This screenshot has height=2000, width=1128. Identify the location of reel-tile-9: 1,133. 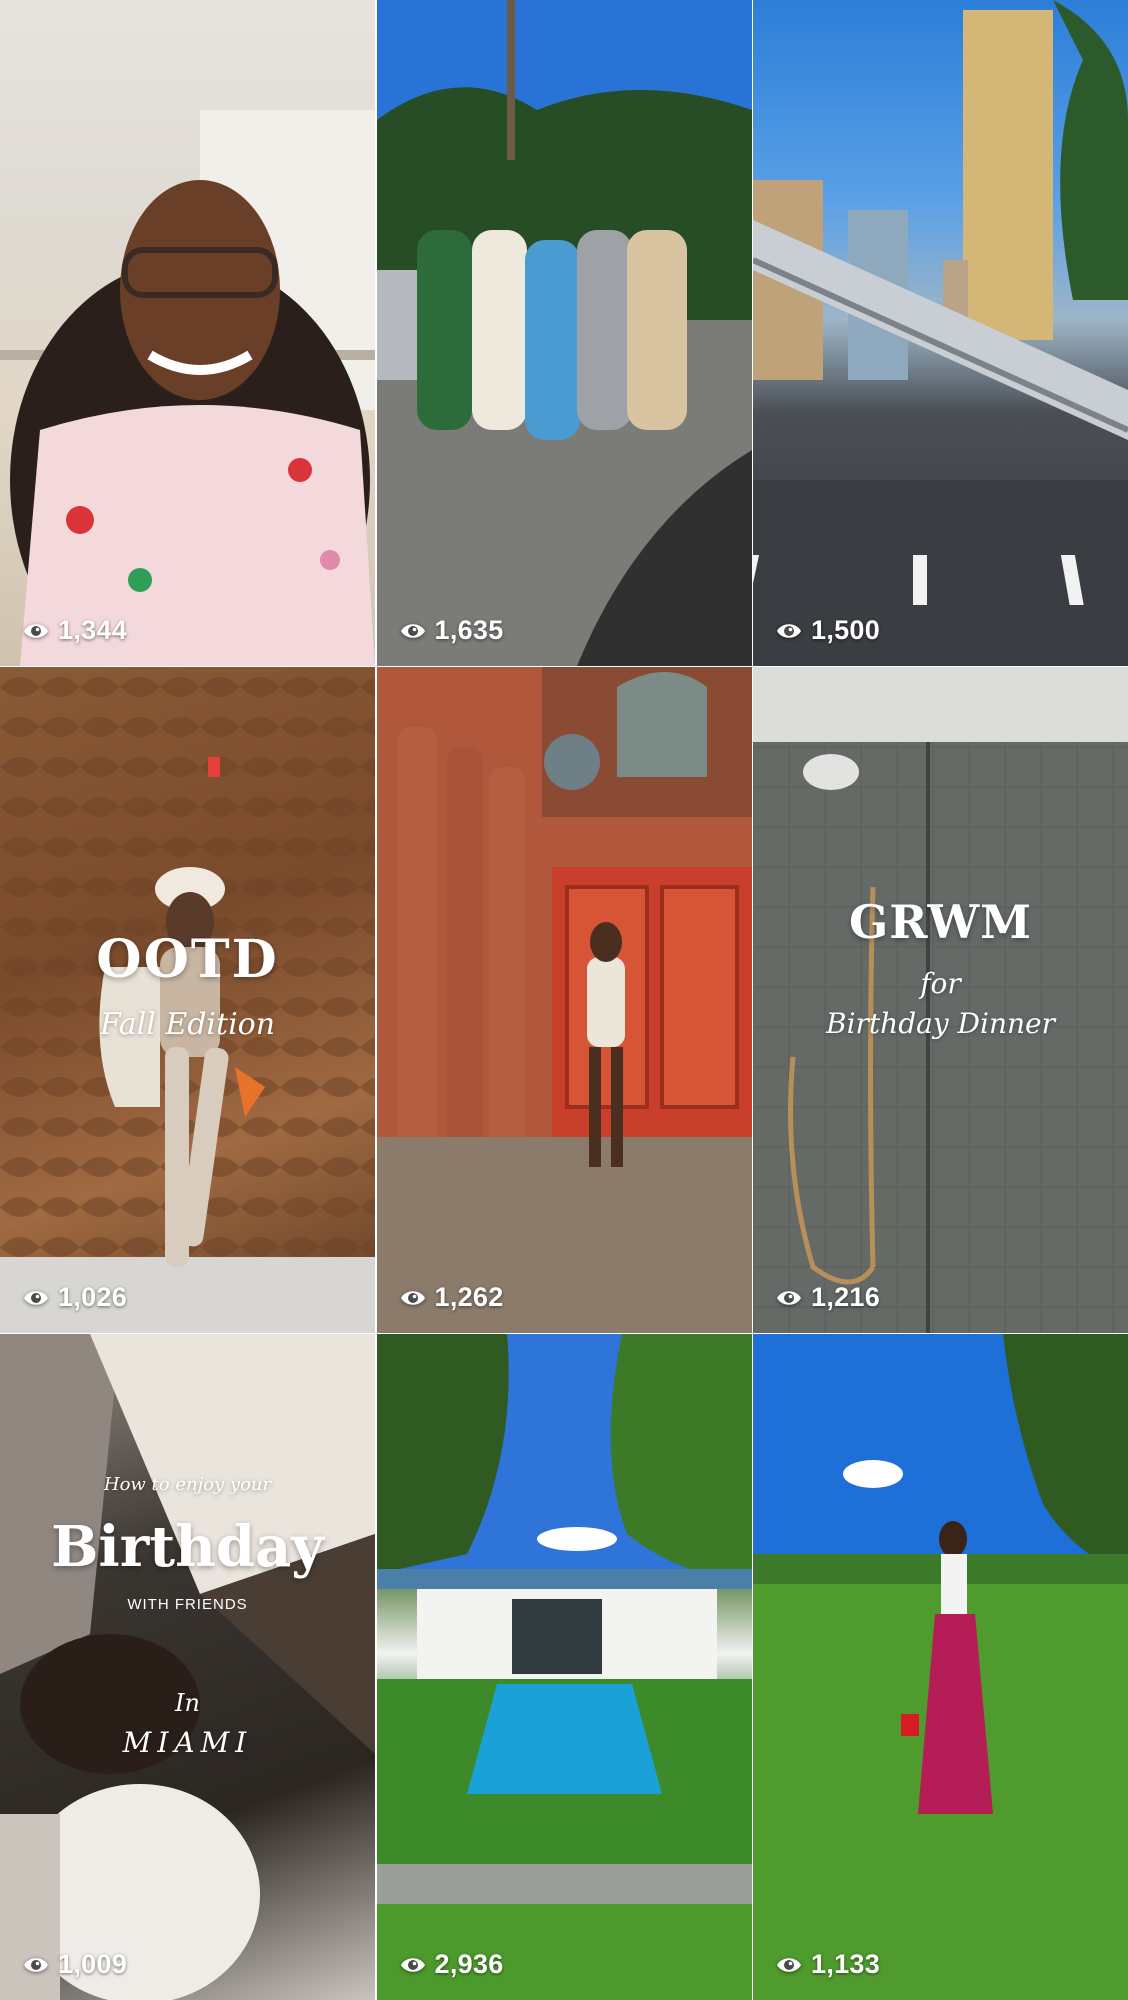
(940, 1667).